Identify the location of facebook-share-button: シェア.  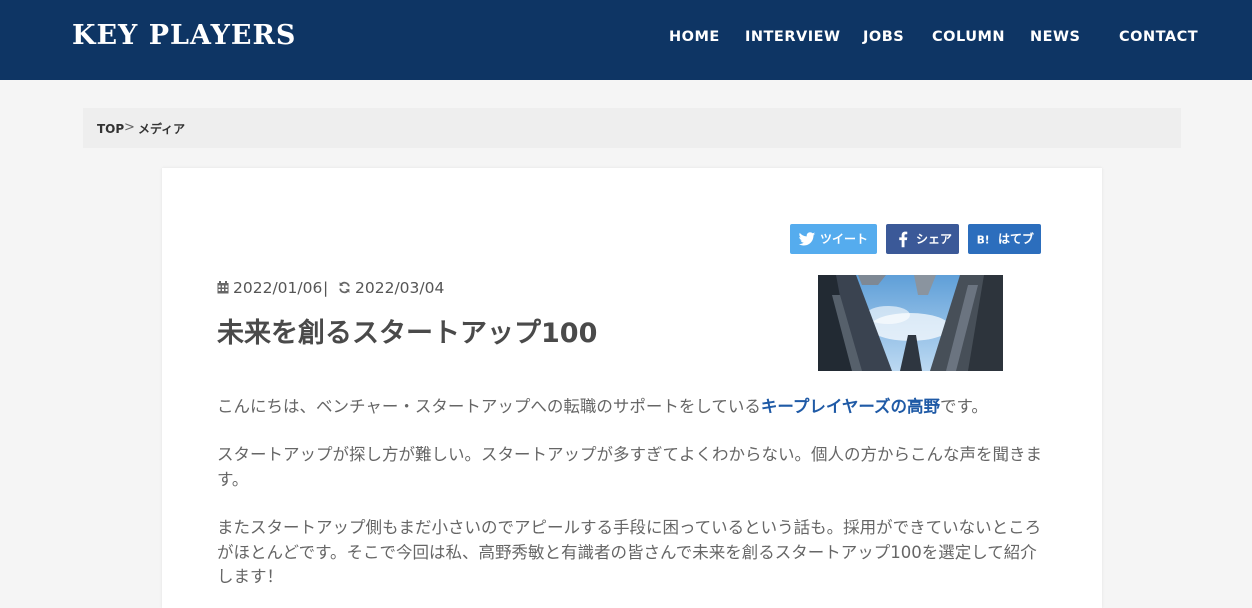
(922, 239).